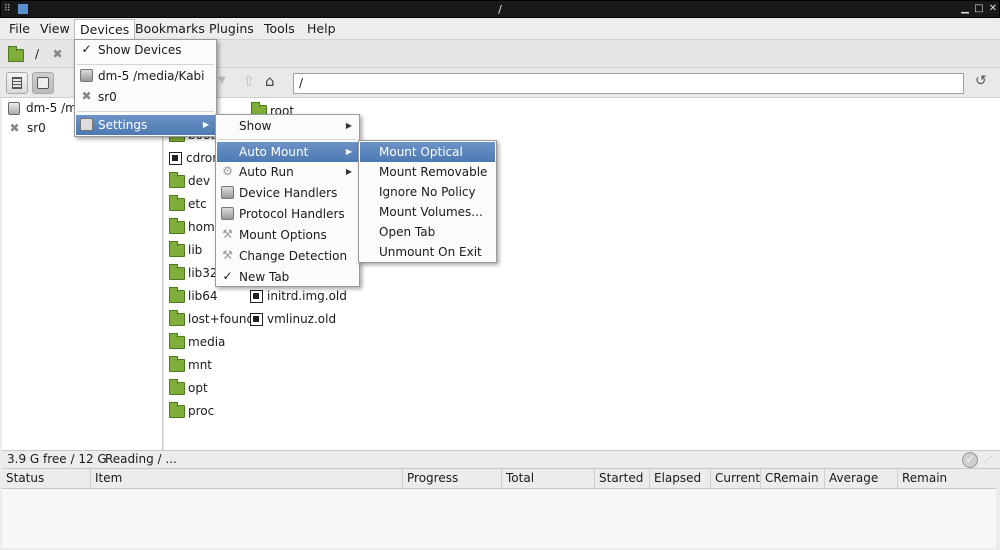  I want to click on handler-icon, so click(227, 192).